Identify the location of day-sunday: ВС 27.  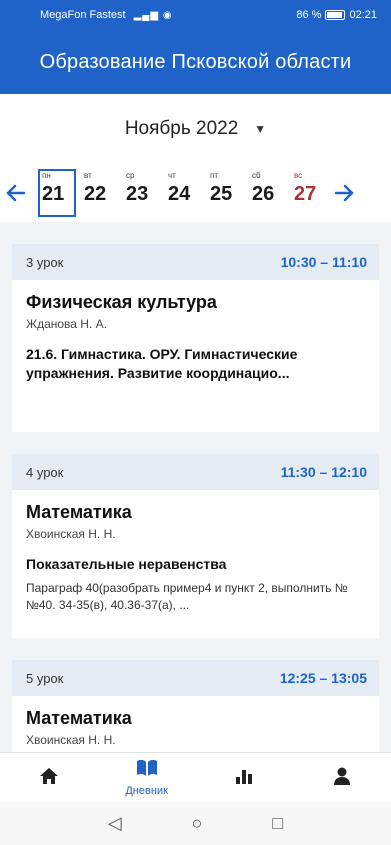
(309, 193).